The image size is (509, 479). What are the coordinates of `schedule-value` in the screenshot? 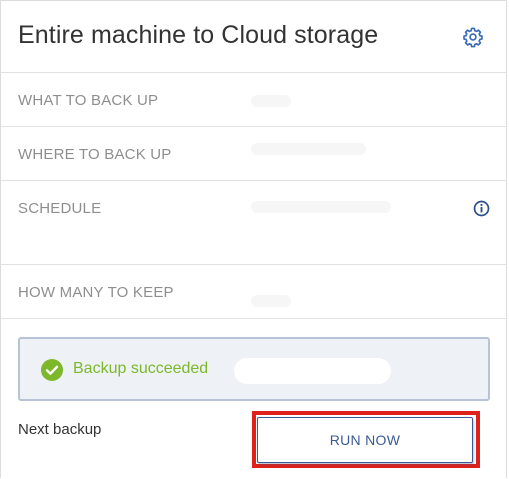 It's located at (321, 207).